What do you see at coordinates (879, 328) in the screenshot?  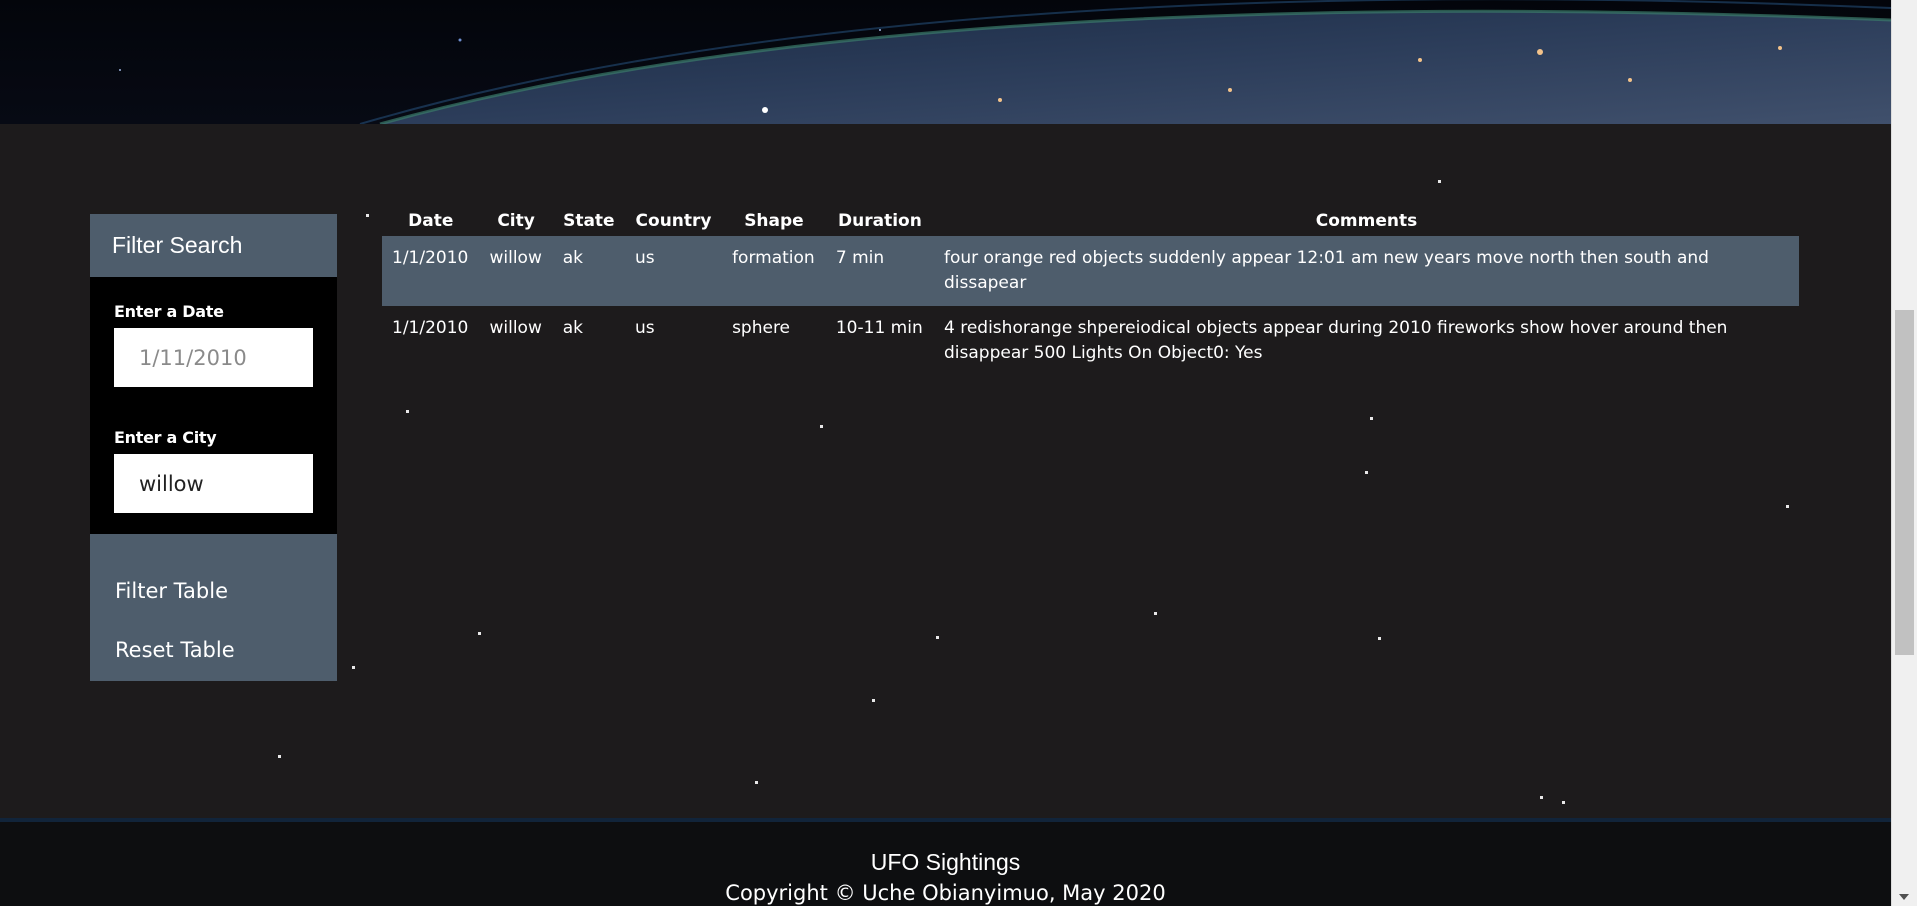 I see `cell-duration: 10-11 min` at bounding box center [879, 328].